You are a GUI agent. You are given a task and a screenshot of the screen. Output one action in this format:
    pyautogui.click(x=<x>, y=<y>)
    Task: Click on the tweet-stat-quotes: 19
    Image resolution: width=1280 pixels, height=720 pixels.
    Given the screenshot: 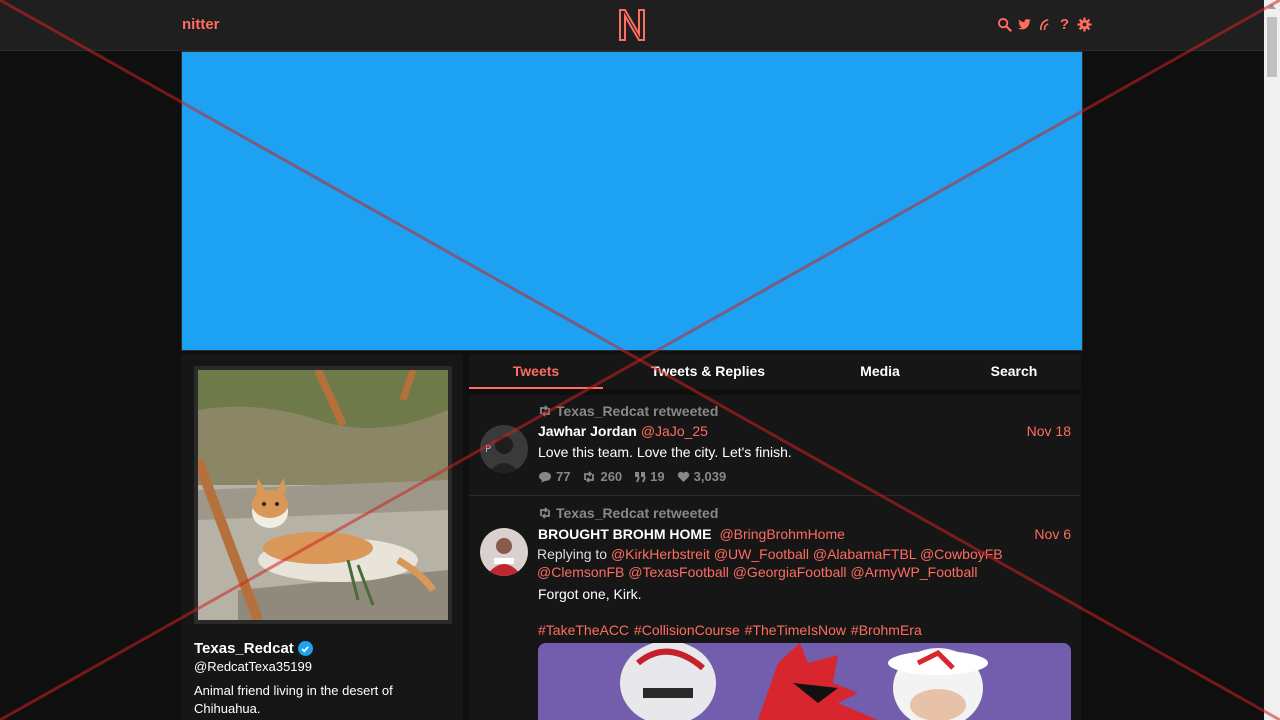 What is the action you would take?
    pyautogui.click(x=649, y=476)
    